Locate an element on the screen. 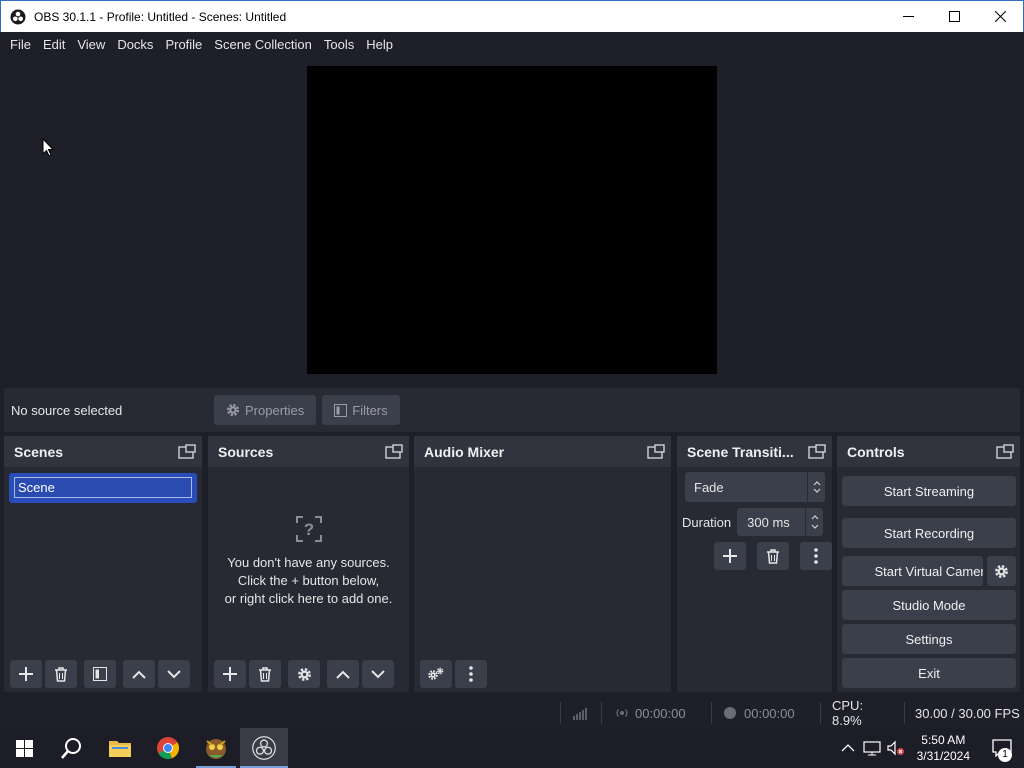 Image resolution: width=1024 pixels, height=768 pixels. menu-file: File is located at coordinates (20, 44).